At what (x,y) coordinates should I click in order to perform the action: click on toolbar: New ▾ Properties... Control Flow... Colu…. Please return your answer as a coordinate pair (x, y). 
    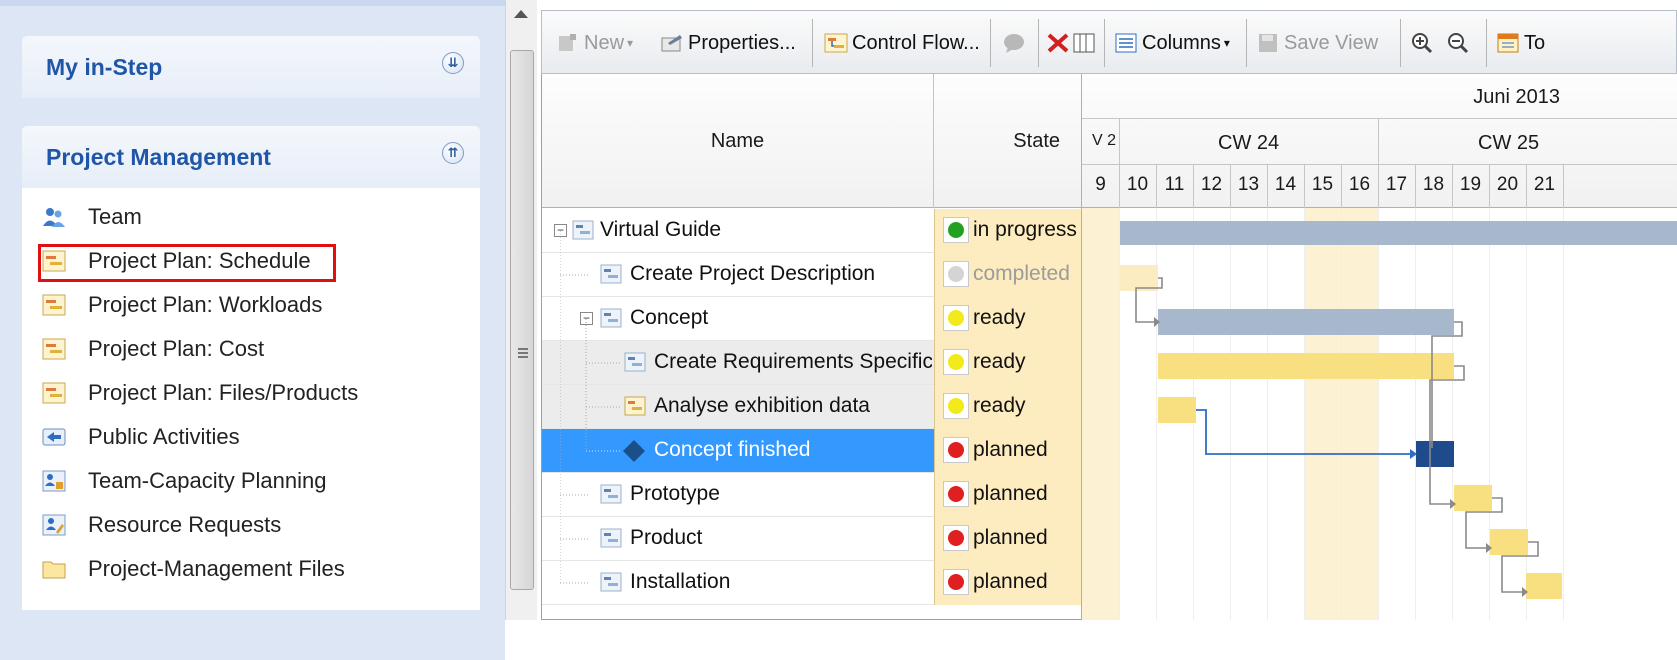
    Looking at the image, I should click on (1109, 42).